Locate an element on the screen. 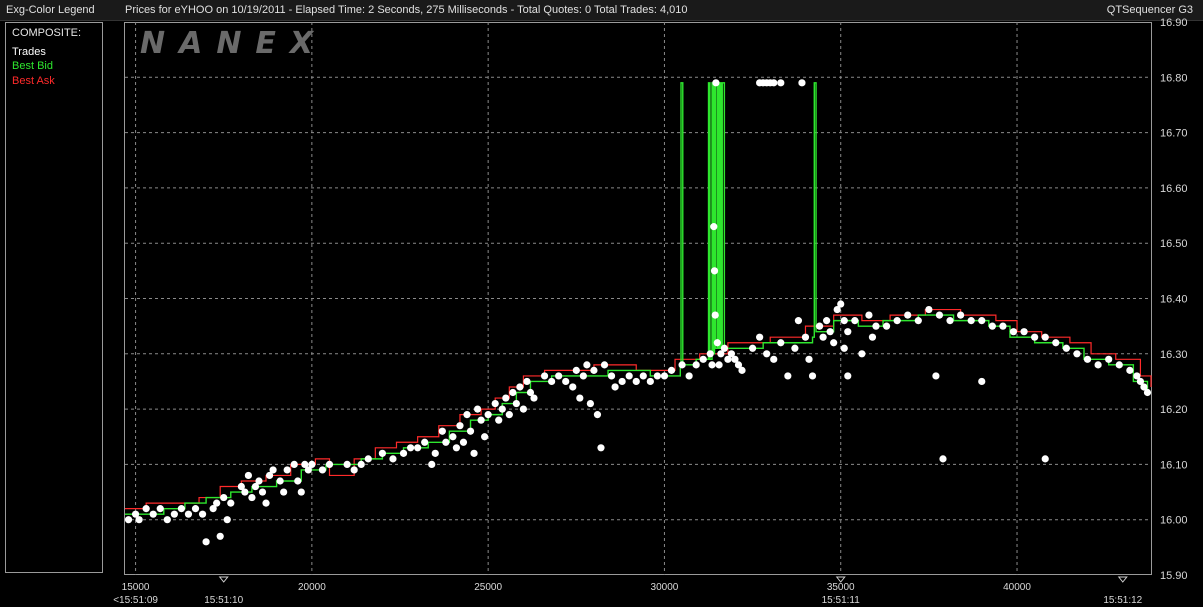 The image size is (1203, 607). y-tick-label: 16.80 is located at coordinates (1174, 78).